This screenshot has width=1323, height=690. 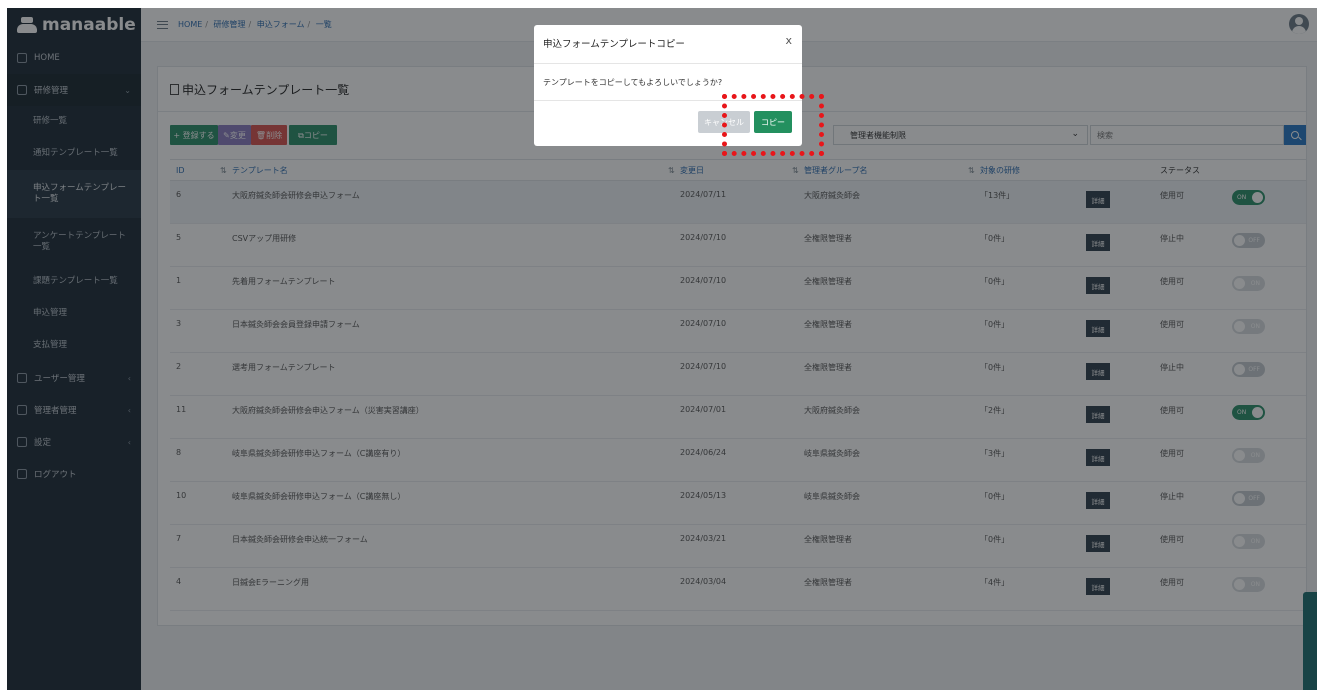 What do you see at coordinates (633, 82) in the screenshot?
I see `dialog-message: テンプレートをコピーしてもよろしいでしょうか?` at bounding box center [633, 82].